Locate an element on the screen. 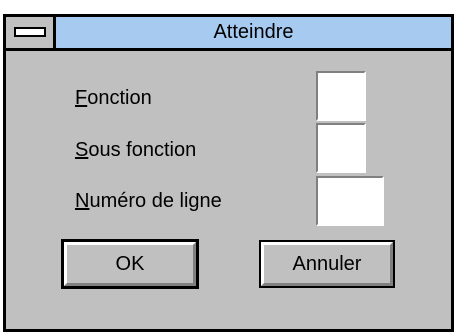  function-label: Fonction is located at coordinates (113, 98).